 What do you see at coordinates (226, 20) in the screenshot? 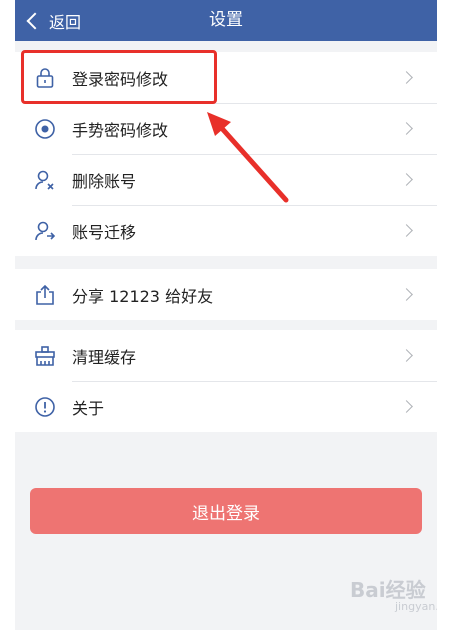
I see `navbar: 返回 设置` at bounding box center [226, 20].